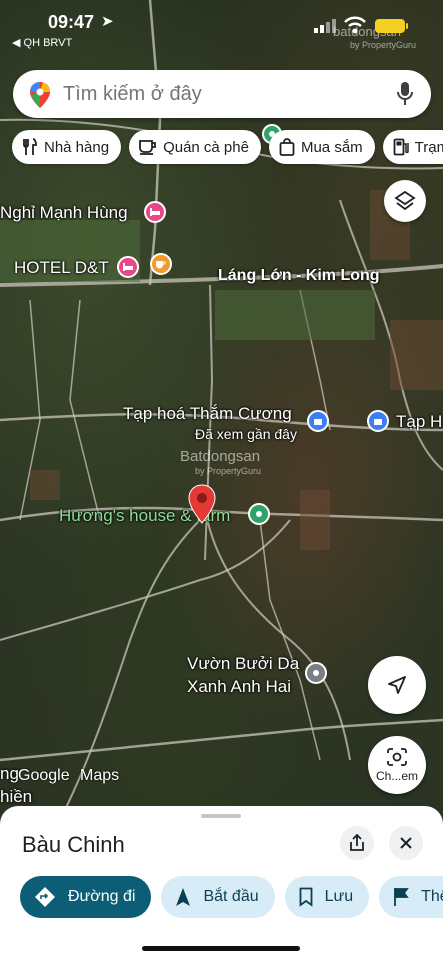 The width and height of the screenshot is (443, 960). Describe the element at coordinates (73, 844) in the screenshot. I see `place-title: Bàu Chinh` at that location.